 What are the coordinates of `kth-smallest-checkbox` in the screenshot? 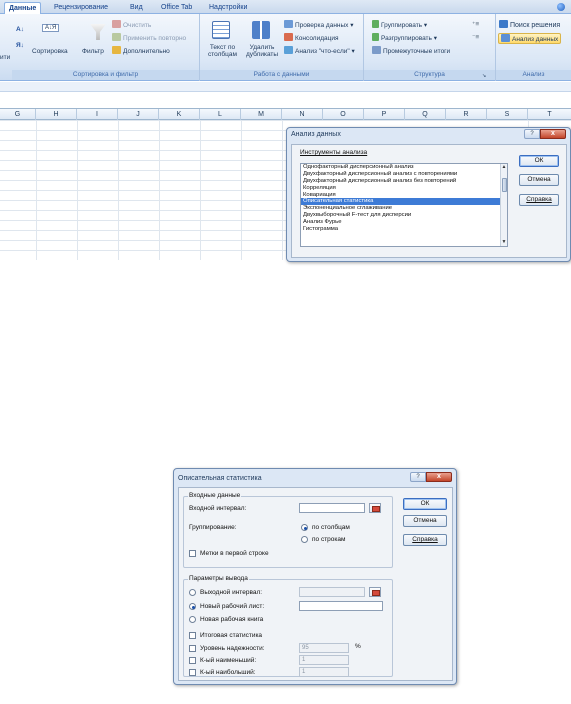 It's located at (192, 660).